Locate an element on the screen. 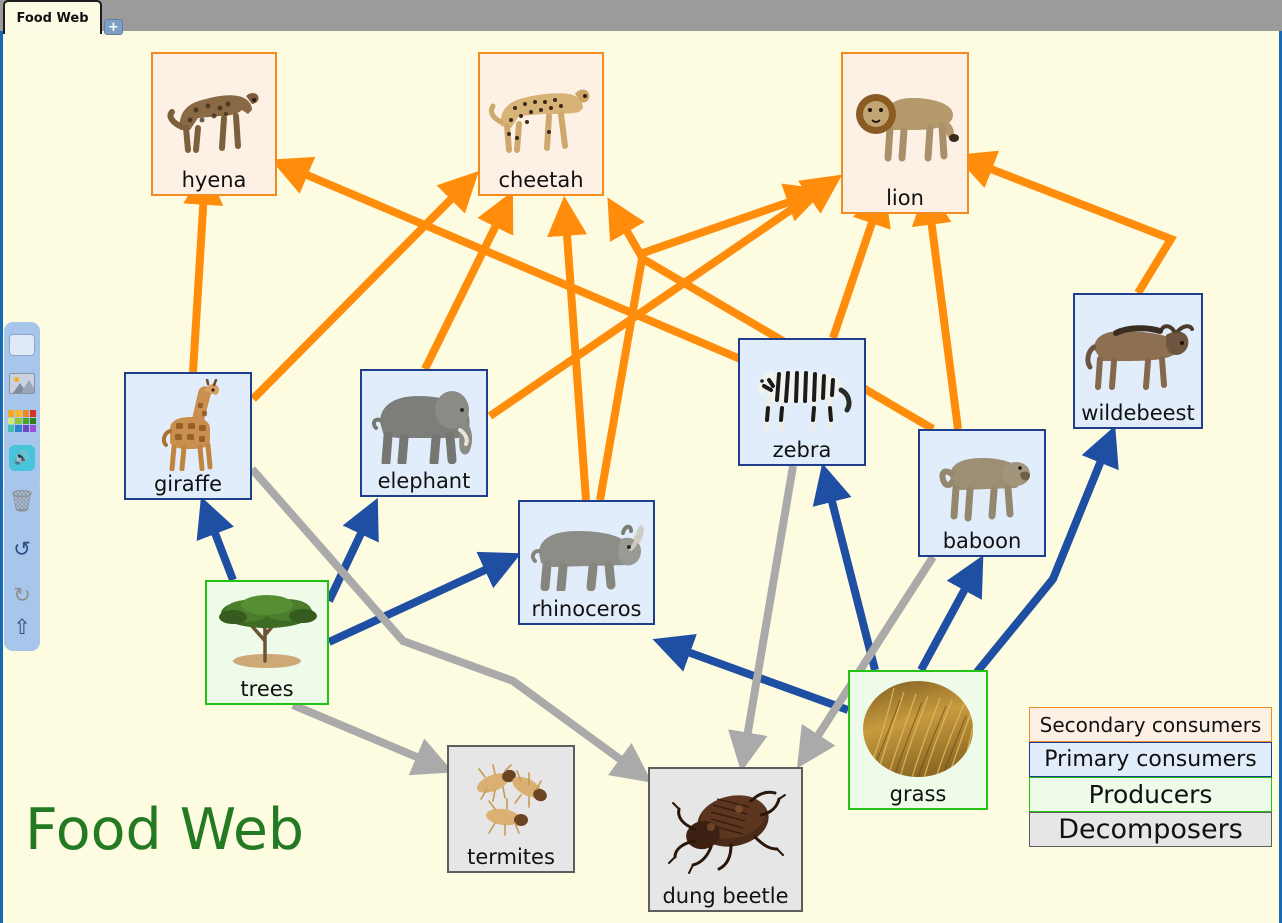 The height and width of the screenshot is (923, 1282). wildebeest-image is located at coordinates (1138, 350).